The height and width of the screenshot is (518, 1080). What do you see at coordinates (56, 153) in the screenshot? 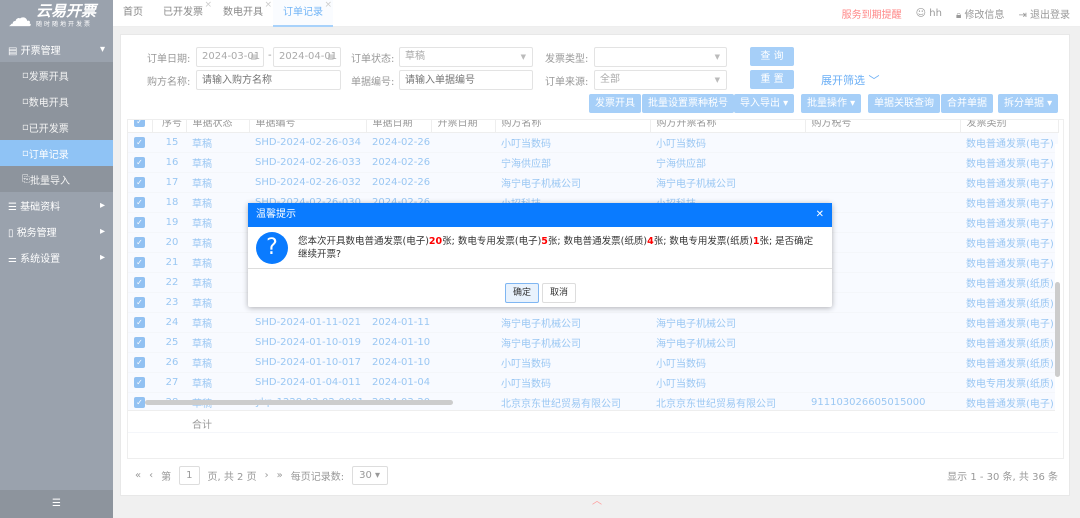
I see `sidebar-item-orders: ▫ 订单记录` at bounding box center [56, 153].